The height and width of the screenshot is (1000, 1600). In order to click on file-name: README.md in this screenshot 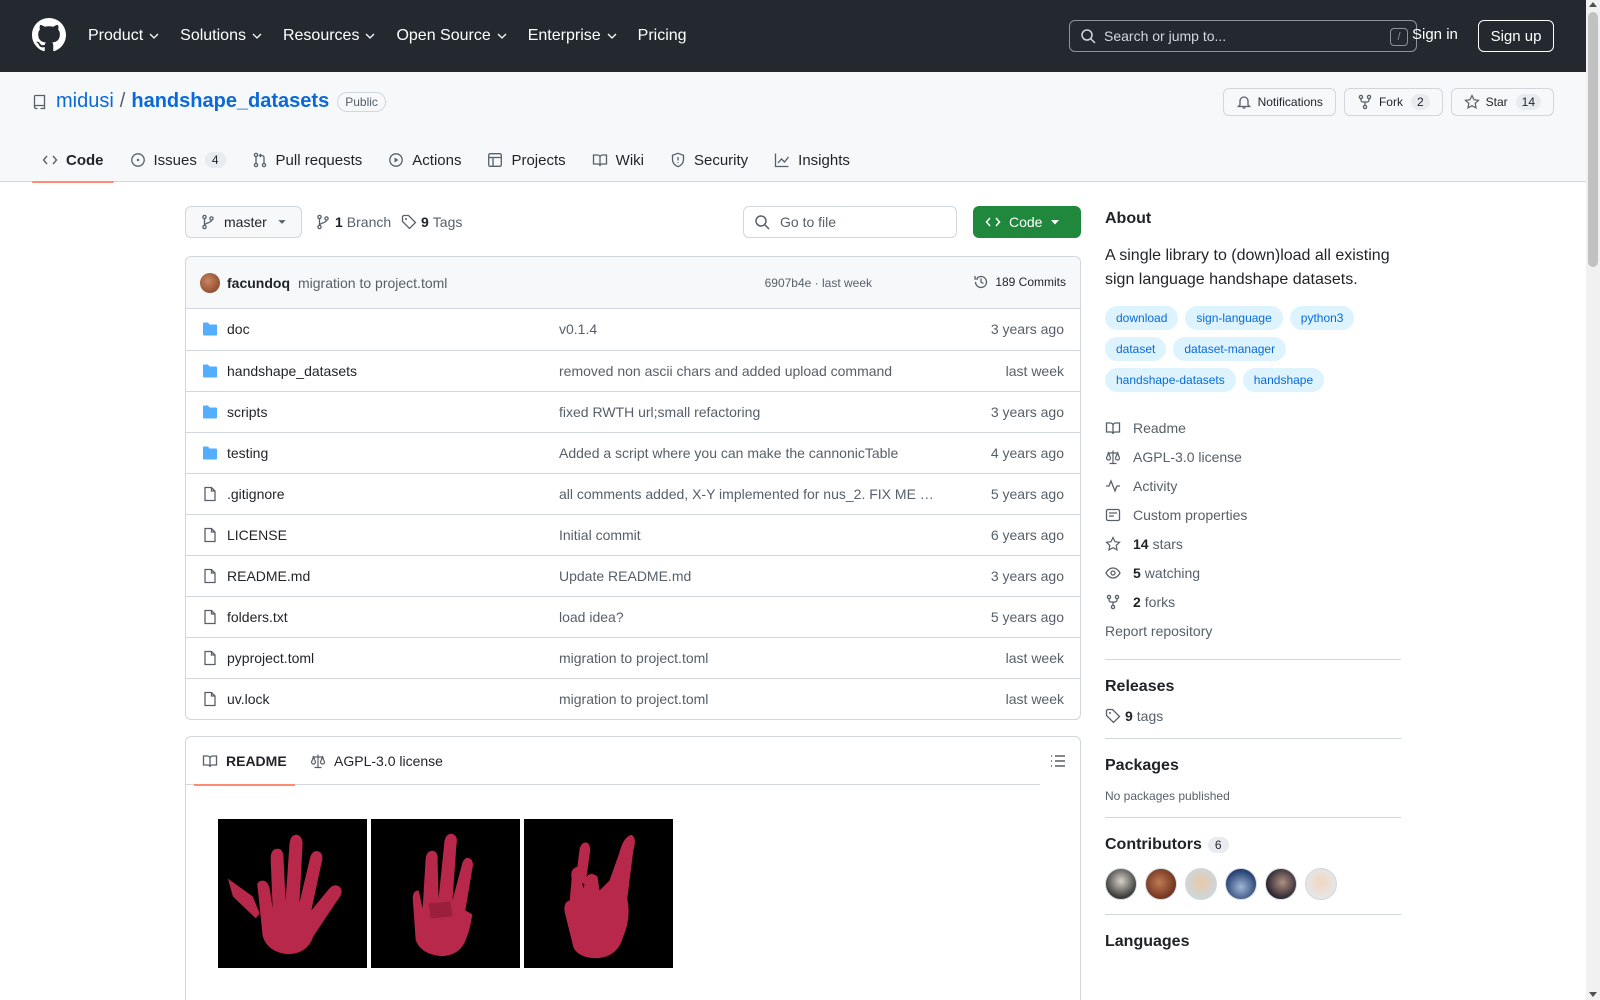, I will do `click(268, 576)`.